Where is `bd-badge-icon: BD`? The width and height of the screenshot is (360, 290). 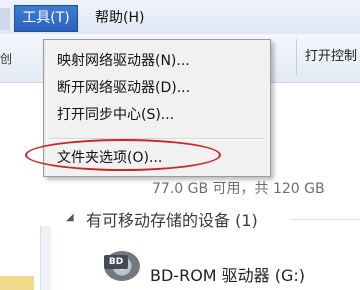 bd-badge-icon: BD is located at coordinates (116, 262).